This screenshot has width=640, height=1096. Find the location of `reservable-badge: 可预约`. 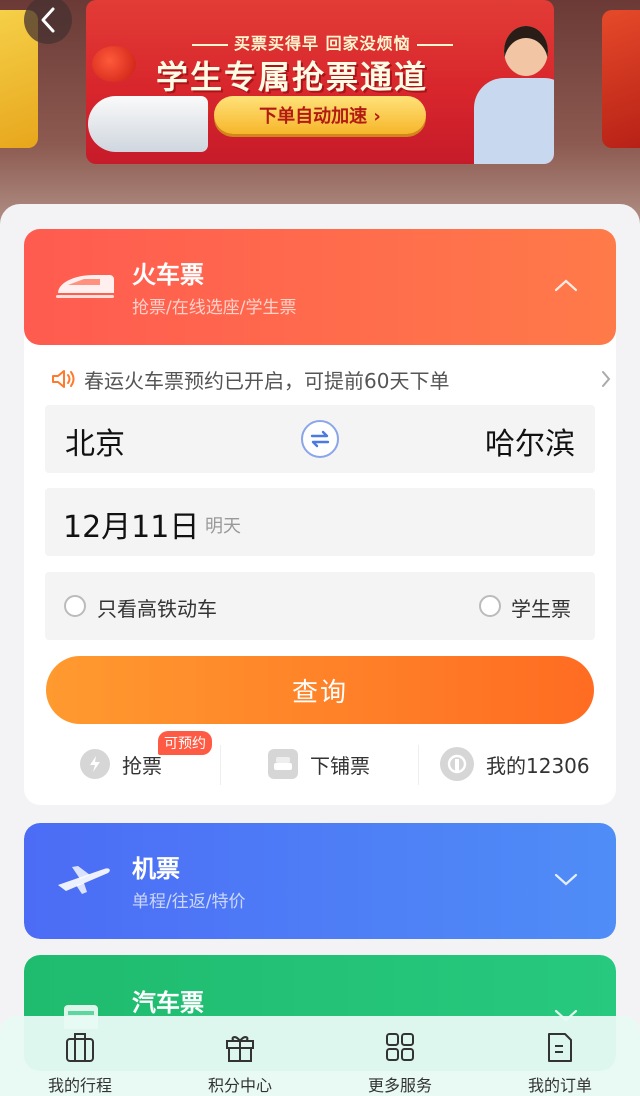

reservable-badge: 可预约 is located at coordinates (185, 743).